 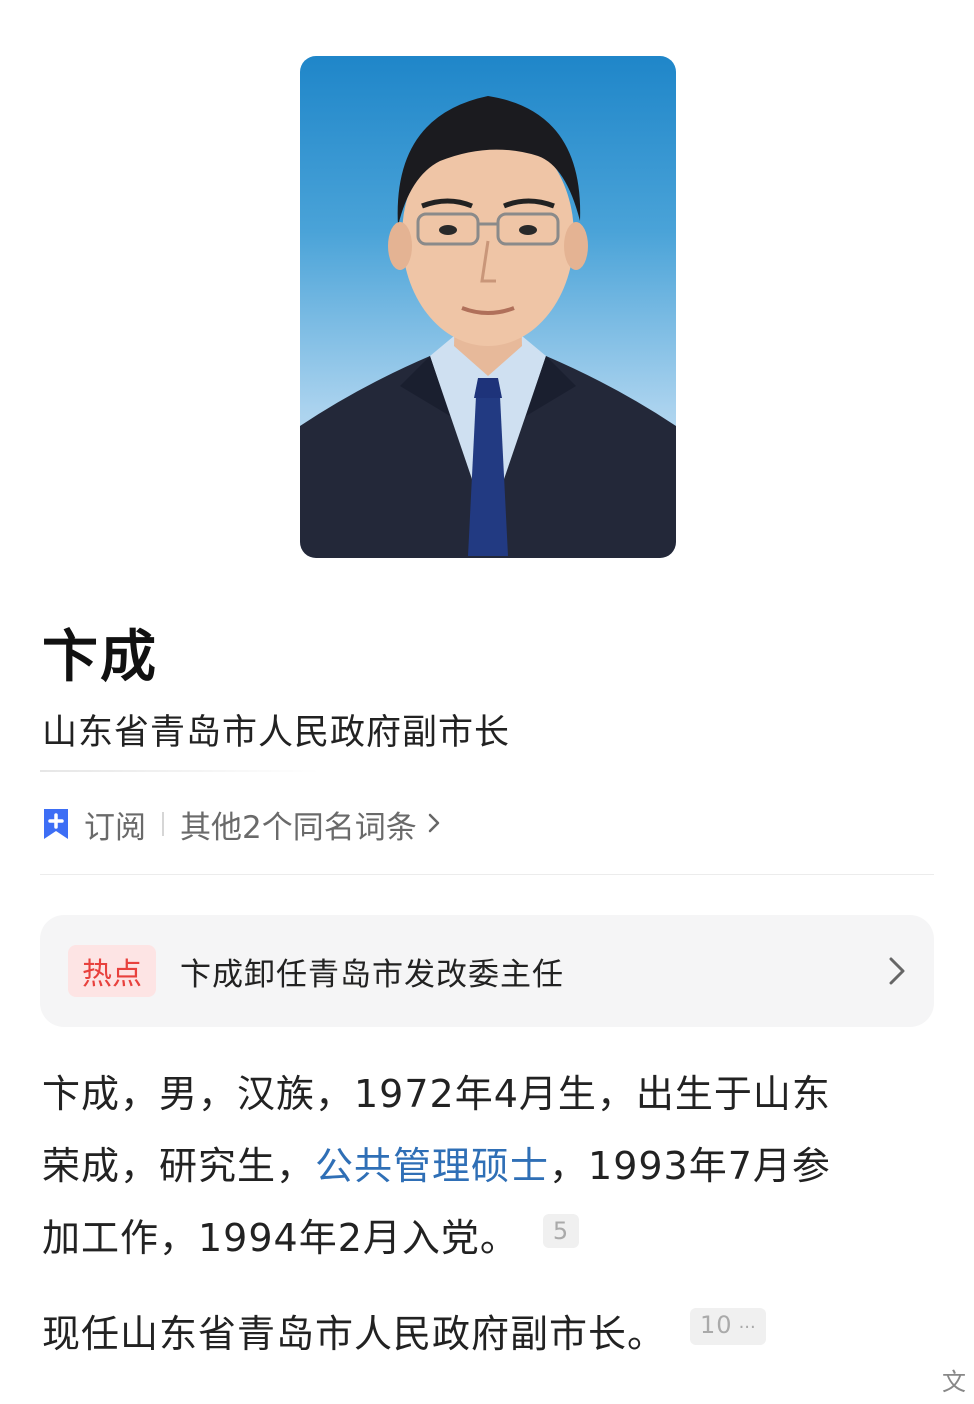 I want to click on separator, so click(x=163, y=824).